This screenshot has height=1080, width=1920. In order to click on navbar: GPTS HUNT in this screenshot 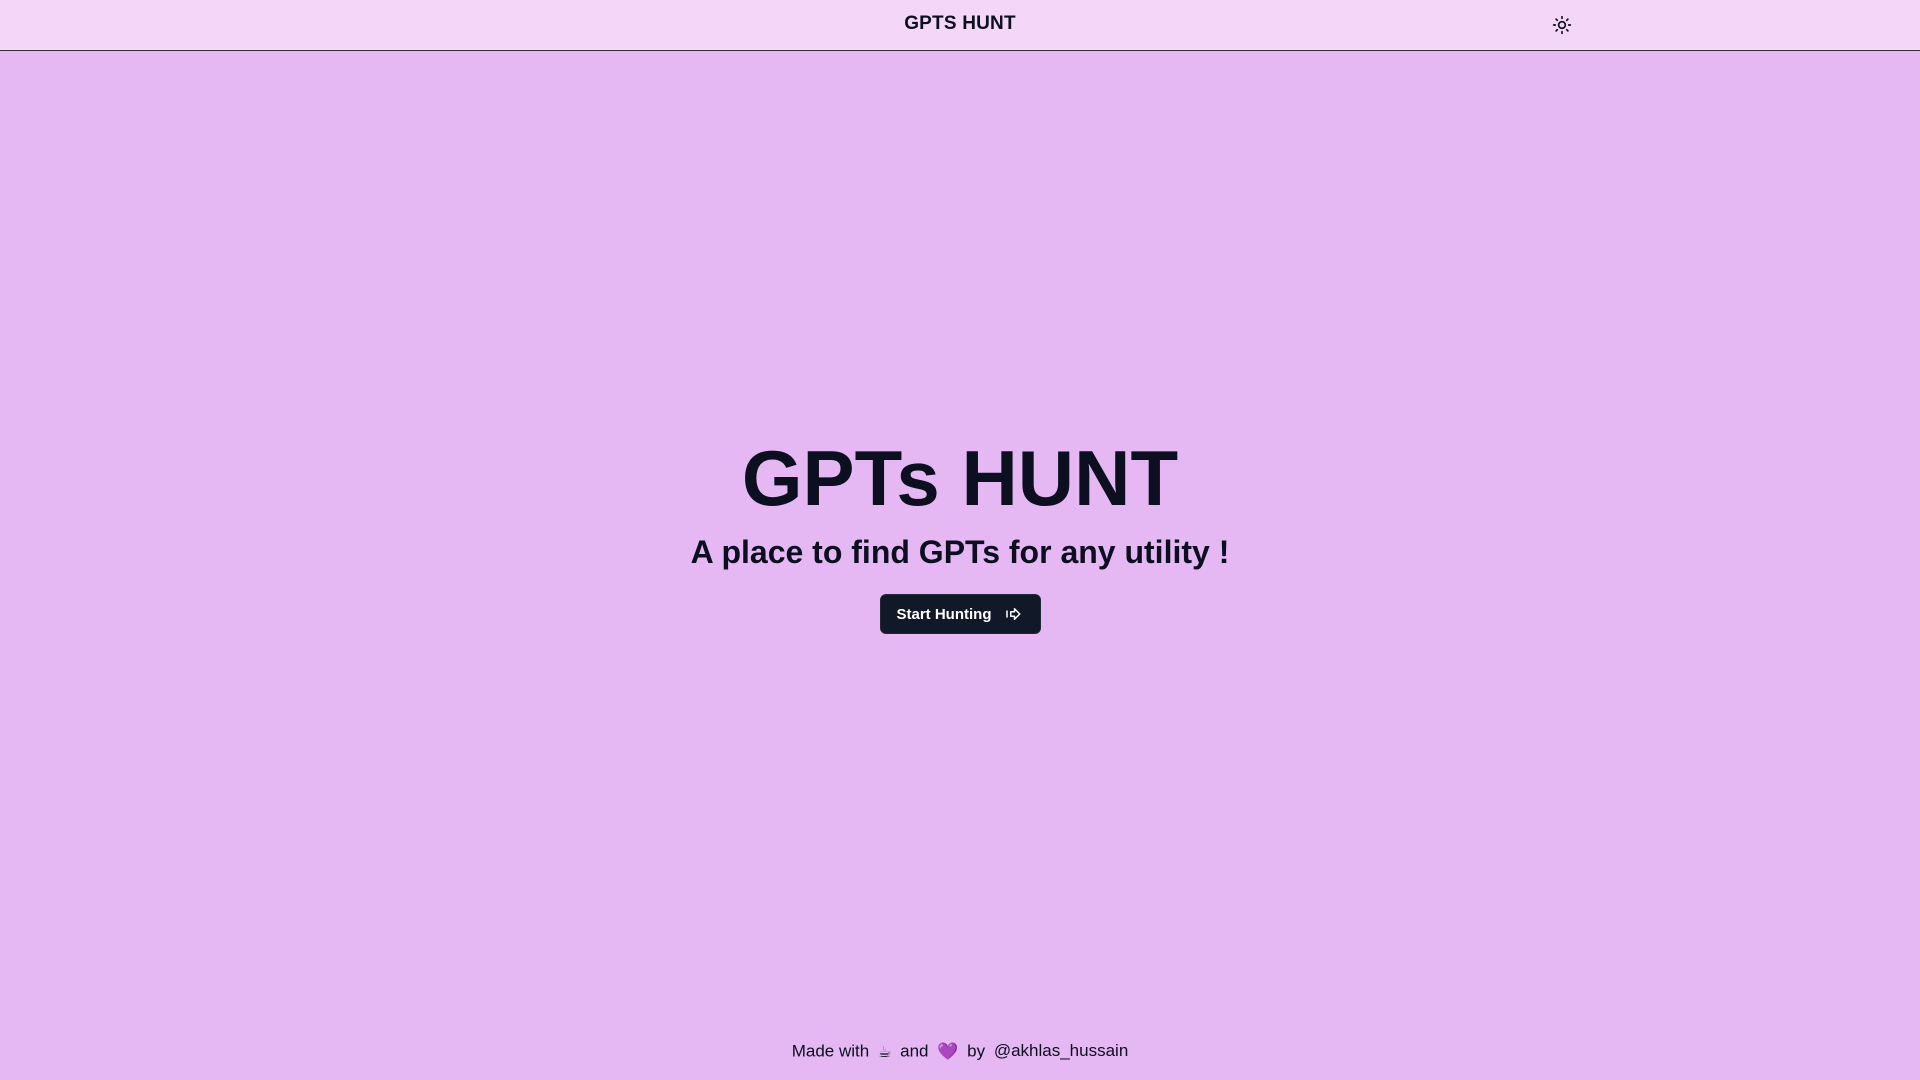, I will do `click(960, 25)`.